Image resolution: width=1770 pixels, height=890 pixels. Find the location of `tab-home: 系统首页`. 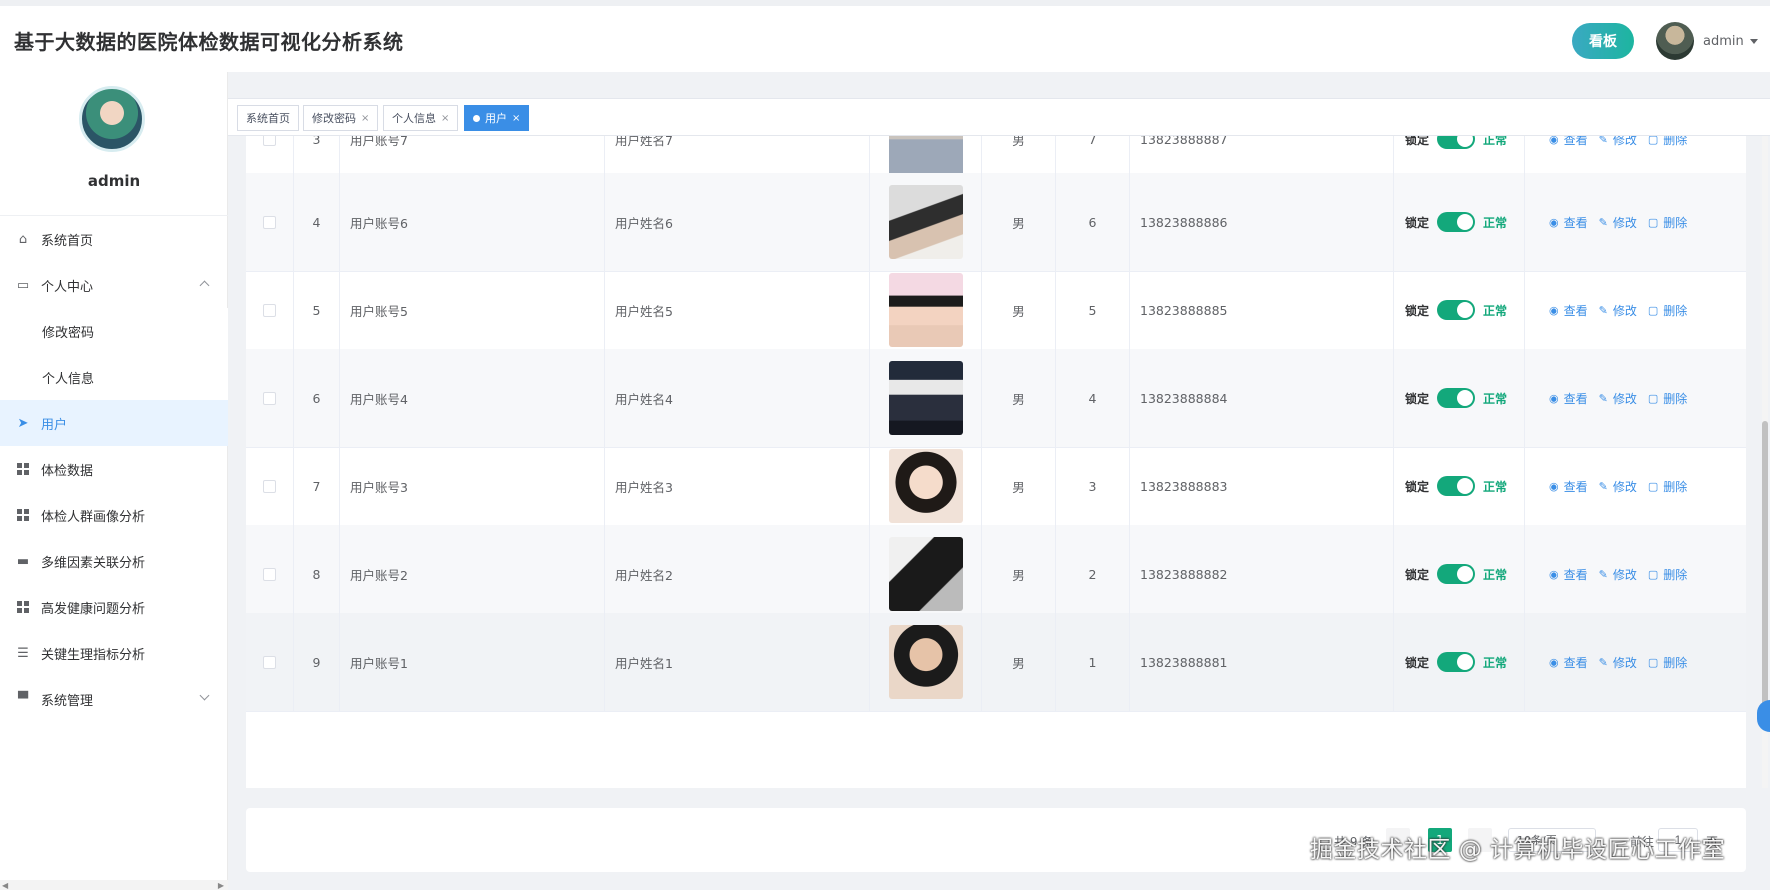

tab-home: 系统首页 is located at coordinates (268, 118).